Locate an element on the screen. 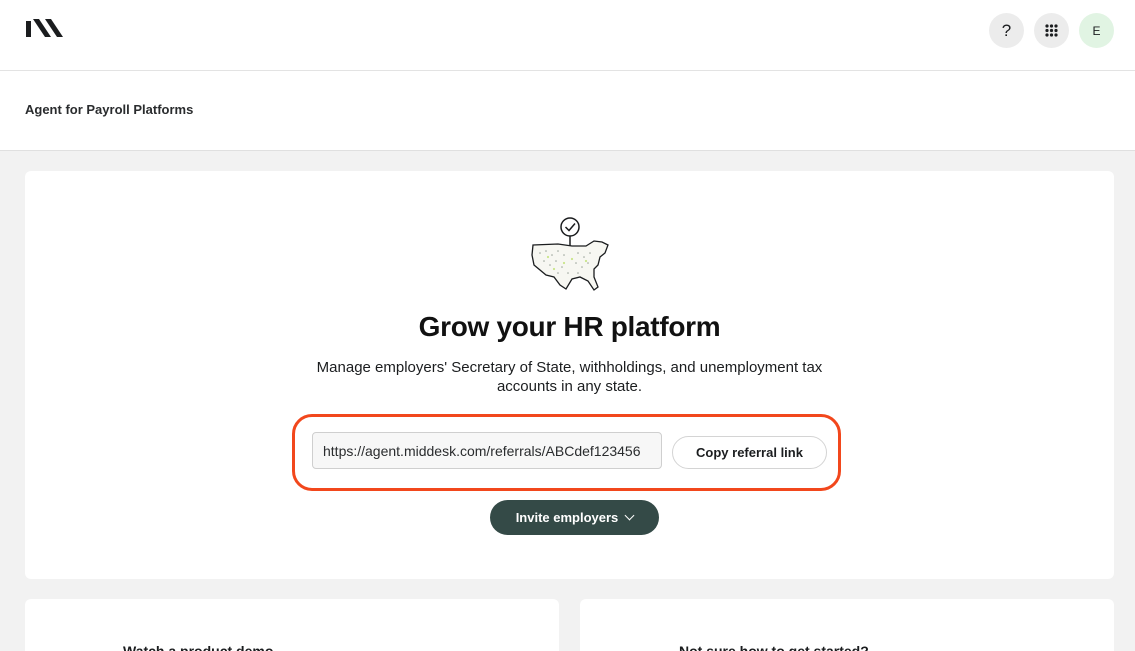  invite-employers-label: Invite employers is located at coordinates (567, 517).